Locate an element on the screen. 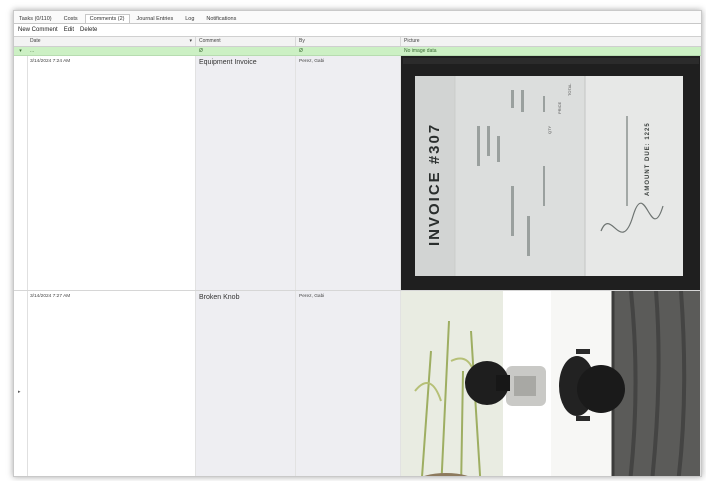 The width and height of the screenshot is (706, 481). invoice-title: INVOICE #307 is located at coordinates (434, 184).